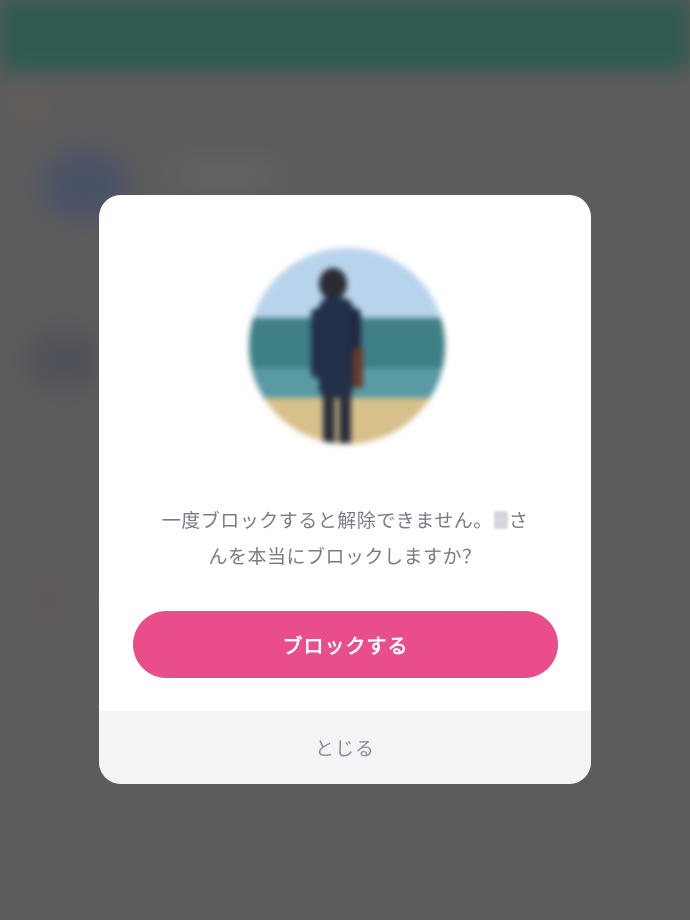 This screenshot has width=690, height=920. What do you see at coordinates (327, 521) in the screenshot?
I see `message-text: 一度ブロックすると解除できません。` at bounding box center [327, 521].